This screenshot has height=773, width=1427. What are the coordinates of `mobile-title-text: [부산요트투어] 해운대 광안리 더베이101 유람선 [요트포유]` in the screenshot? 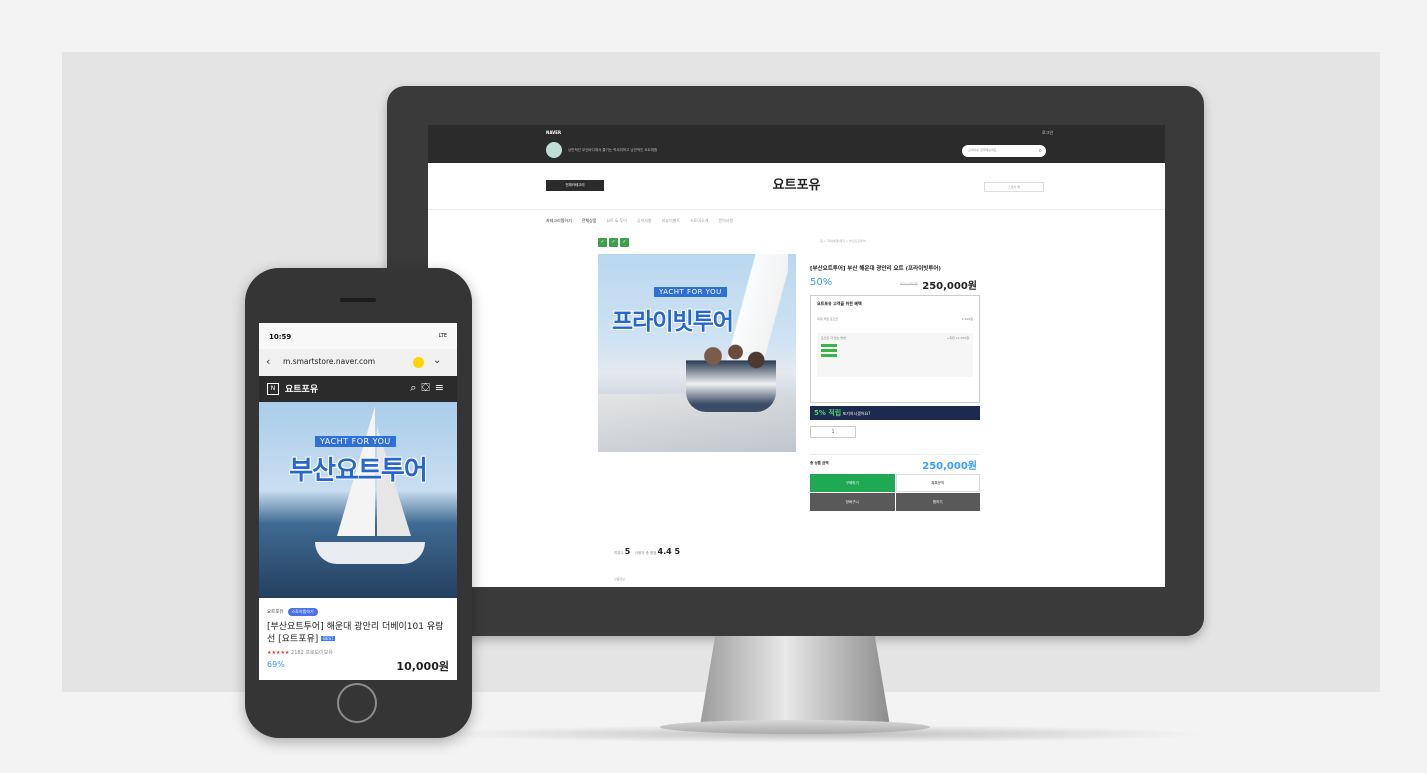 It's located at (355, 633).